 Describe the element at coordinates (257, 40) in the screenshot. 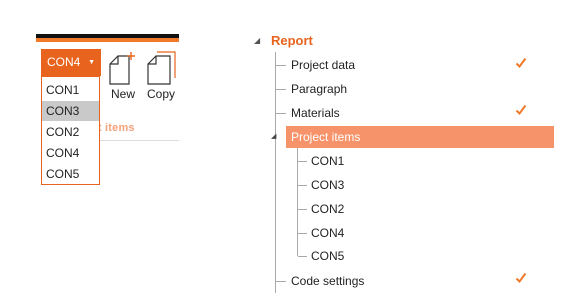

I see `collapse-triangle-icon: ◢` at that location.